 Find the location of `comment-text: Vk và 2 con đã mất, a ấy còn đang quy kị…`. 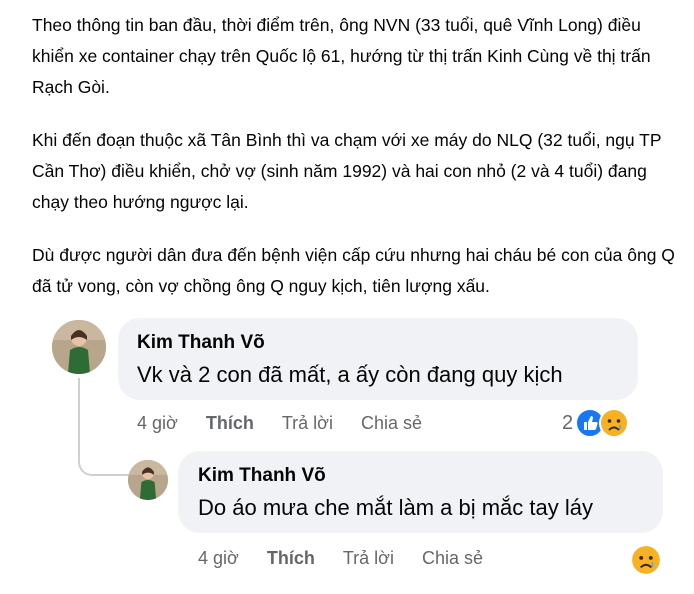

comment-text: Vk và 2 con đã mất, a ấy còn đang quy kị… is located at coordinates (350, 374).